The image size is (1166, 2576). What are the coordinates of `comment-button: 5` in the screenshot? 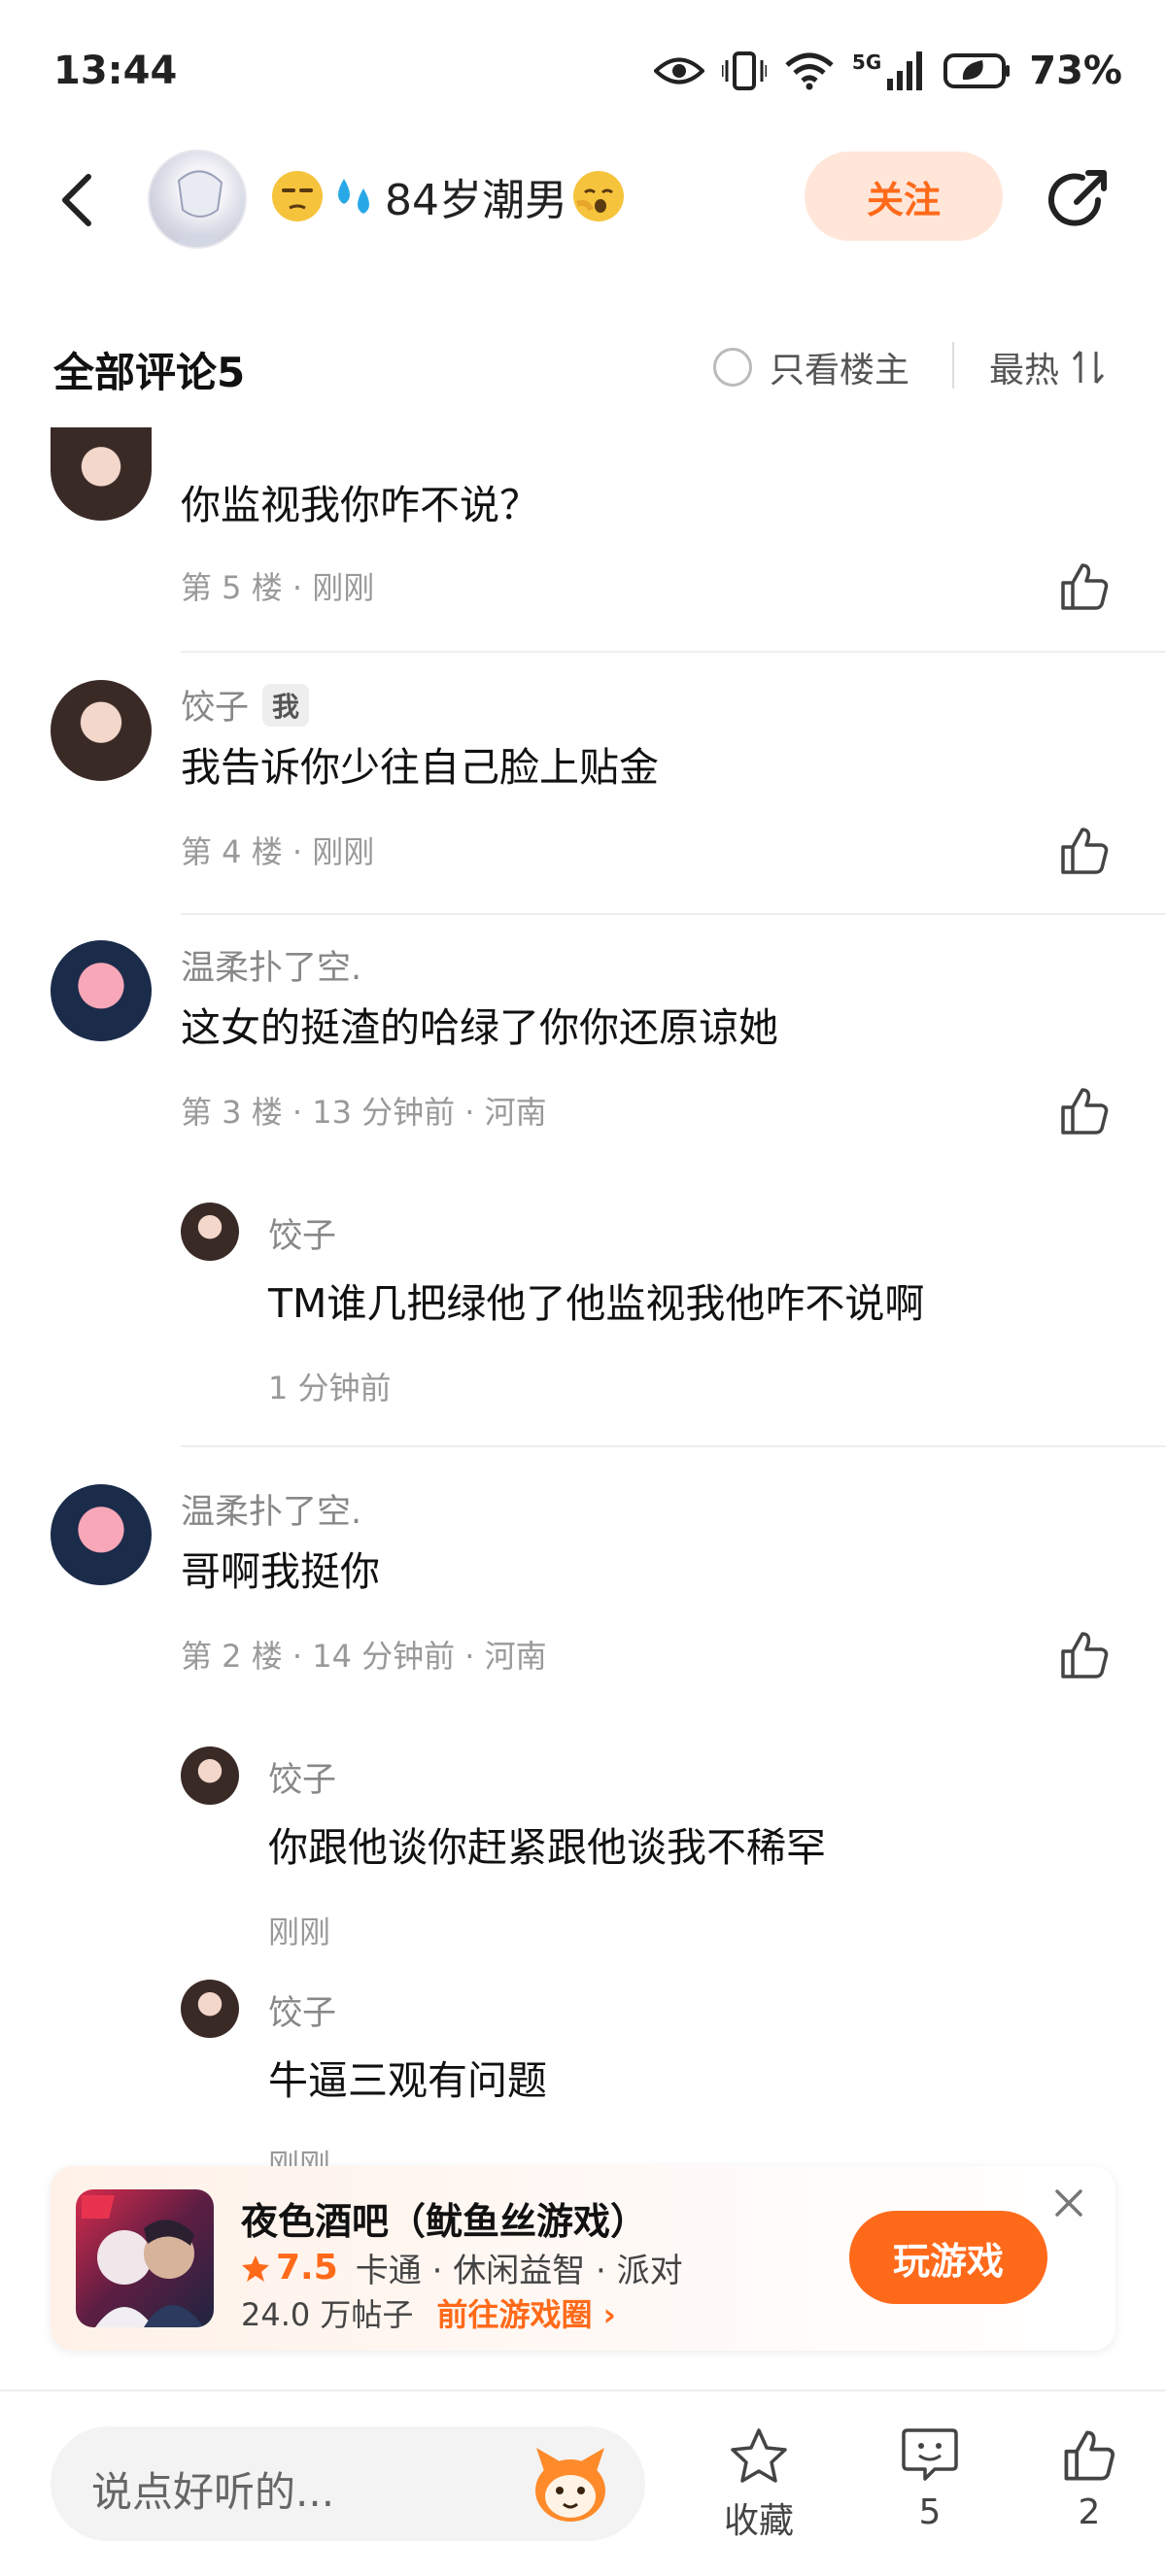 It's located at (929, 2479).